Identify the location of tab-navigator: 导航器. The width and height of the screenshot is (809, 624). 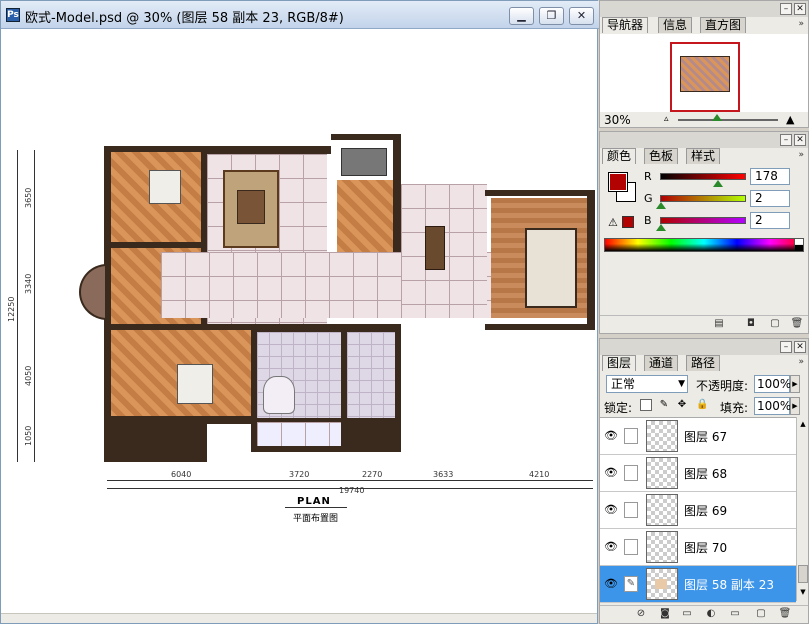
(625, 25).